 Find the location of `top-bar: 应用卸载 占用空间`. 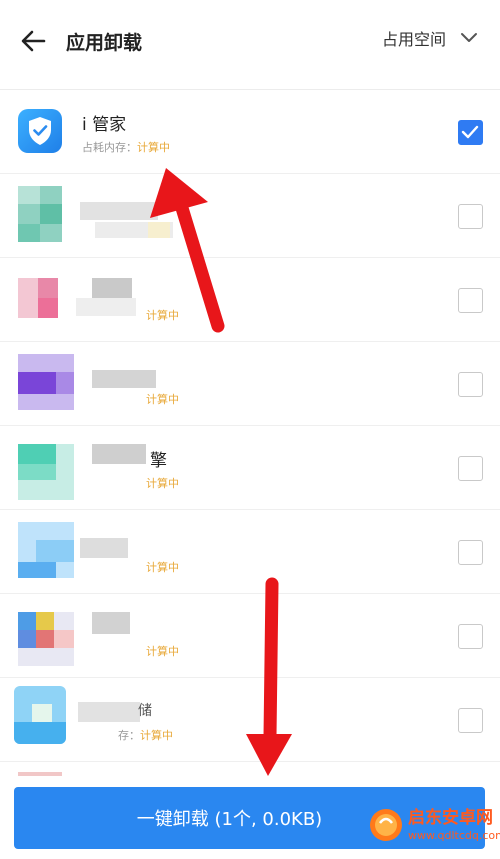

top-bar: 应用卸载 占用空间 is located at coordinates (250, 43).